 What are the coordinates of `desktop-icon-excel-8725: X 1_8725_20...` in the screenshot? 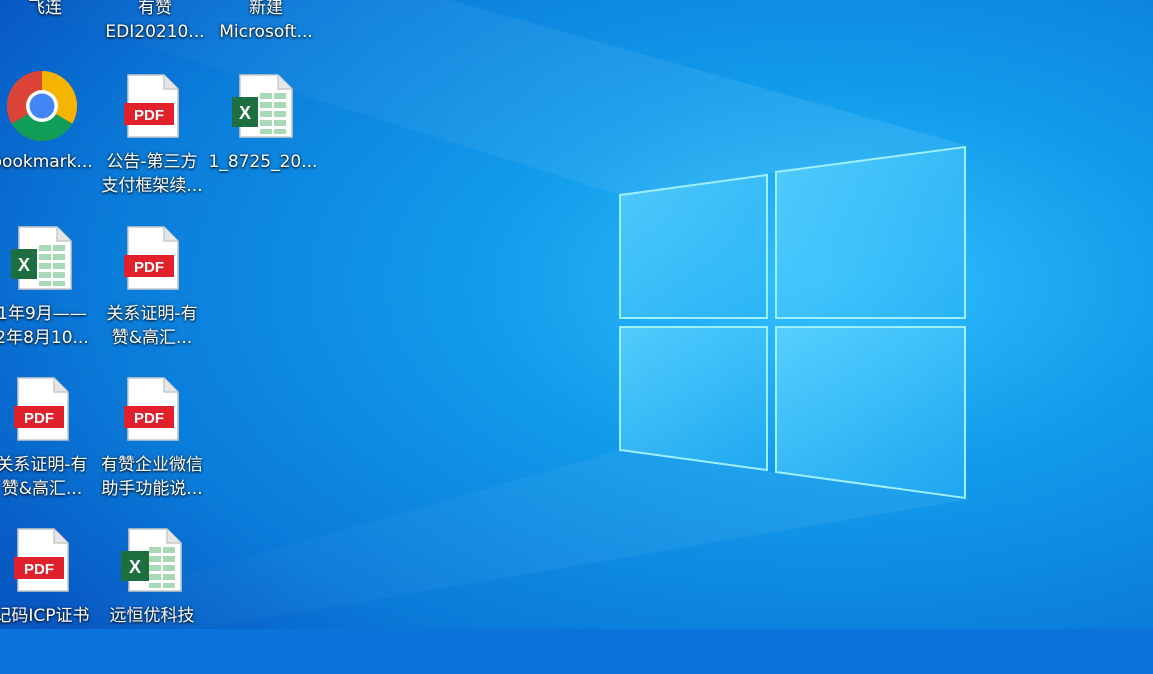 It's located at (263, 145).